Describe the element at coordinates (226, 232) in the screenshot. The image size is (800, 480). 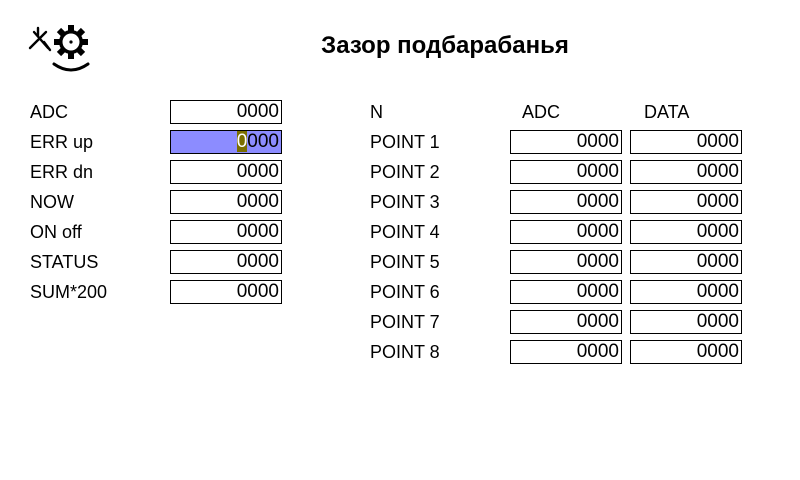
I see `on-off-field: 0000` at that location.